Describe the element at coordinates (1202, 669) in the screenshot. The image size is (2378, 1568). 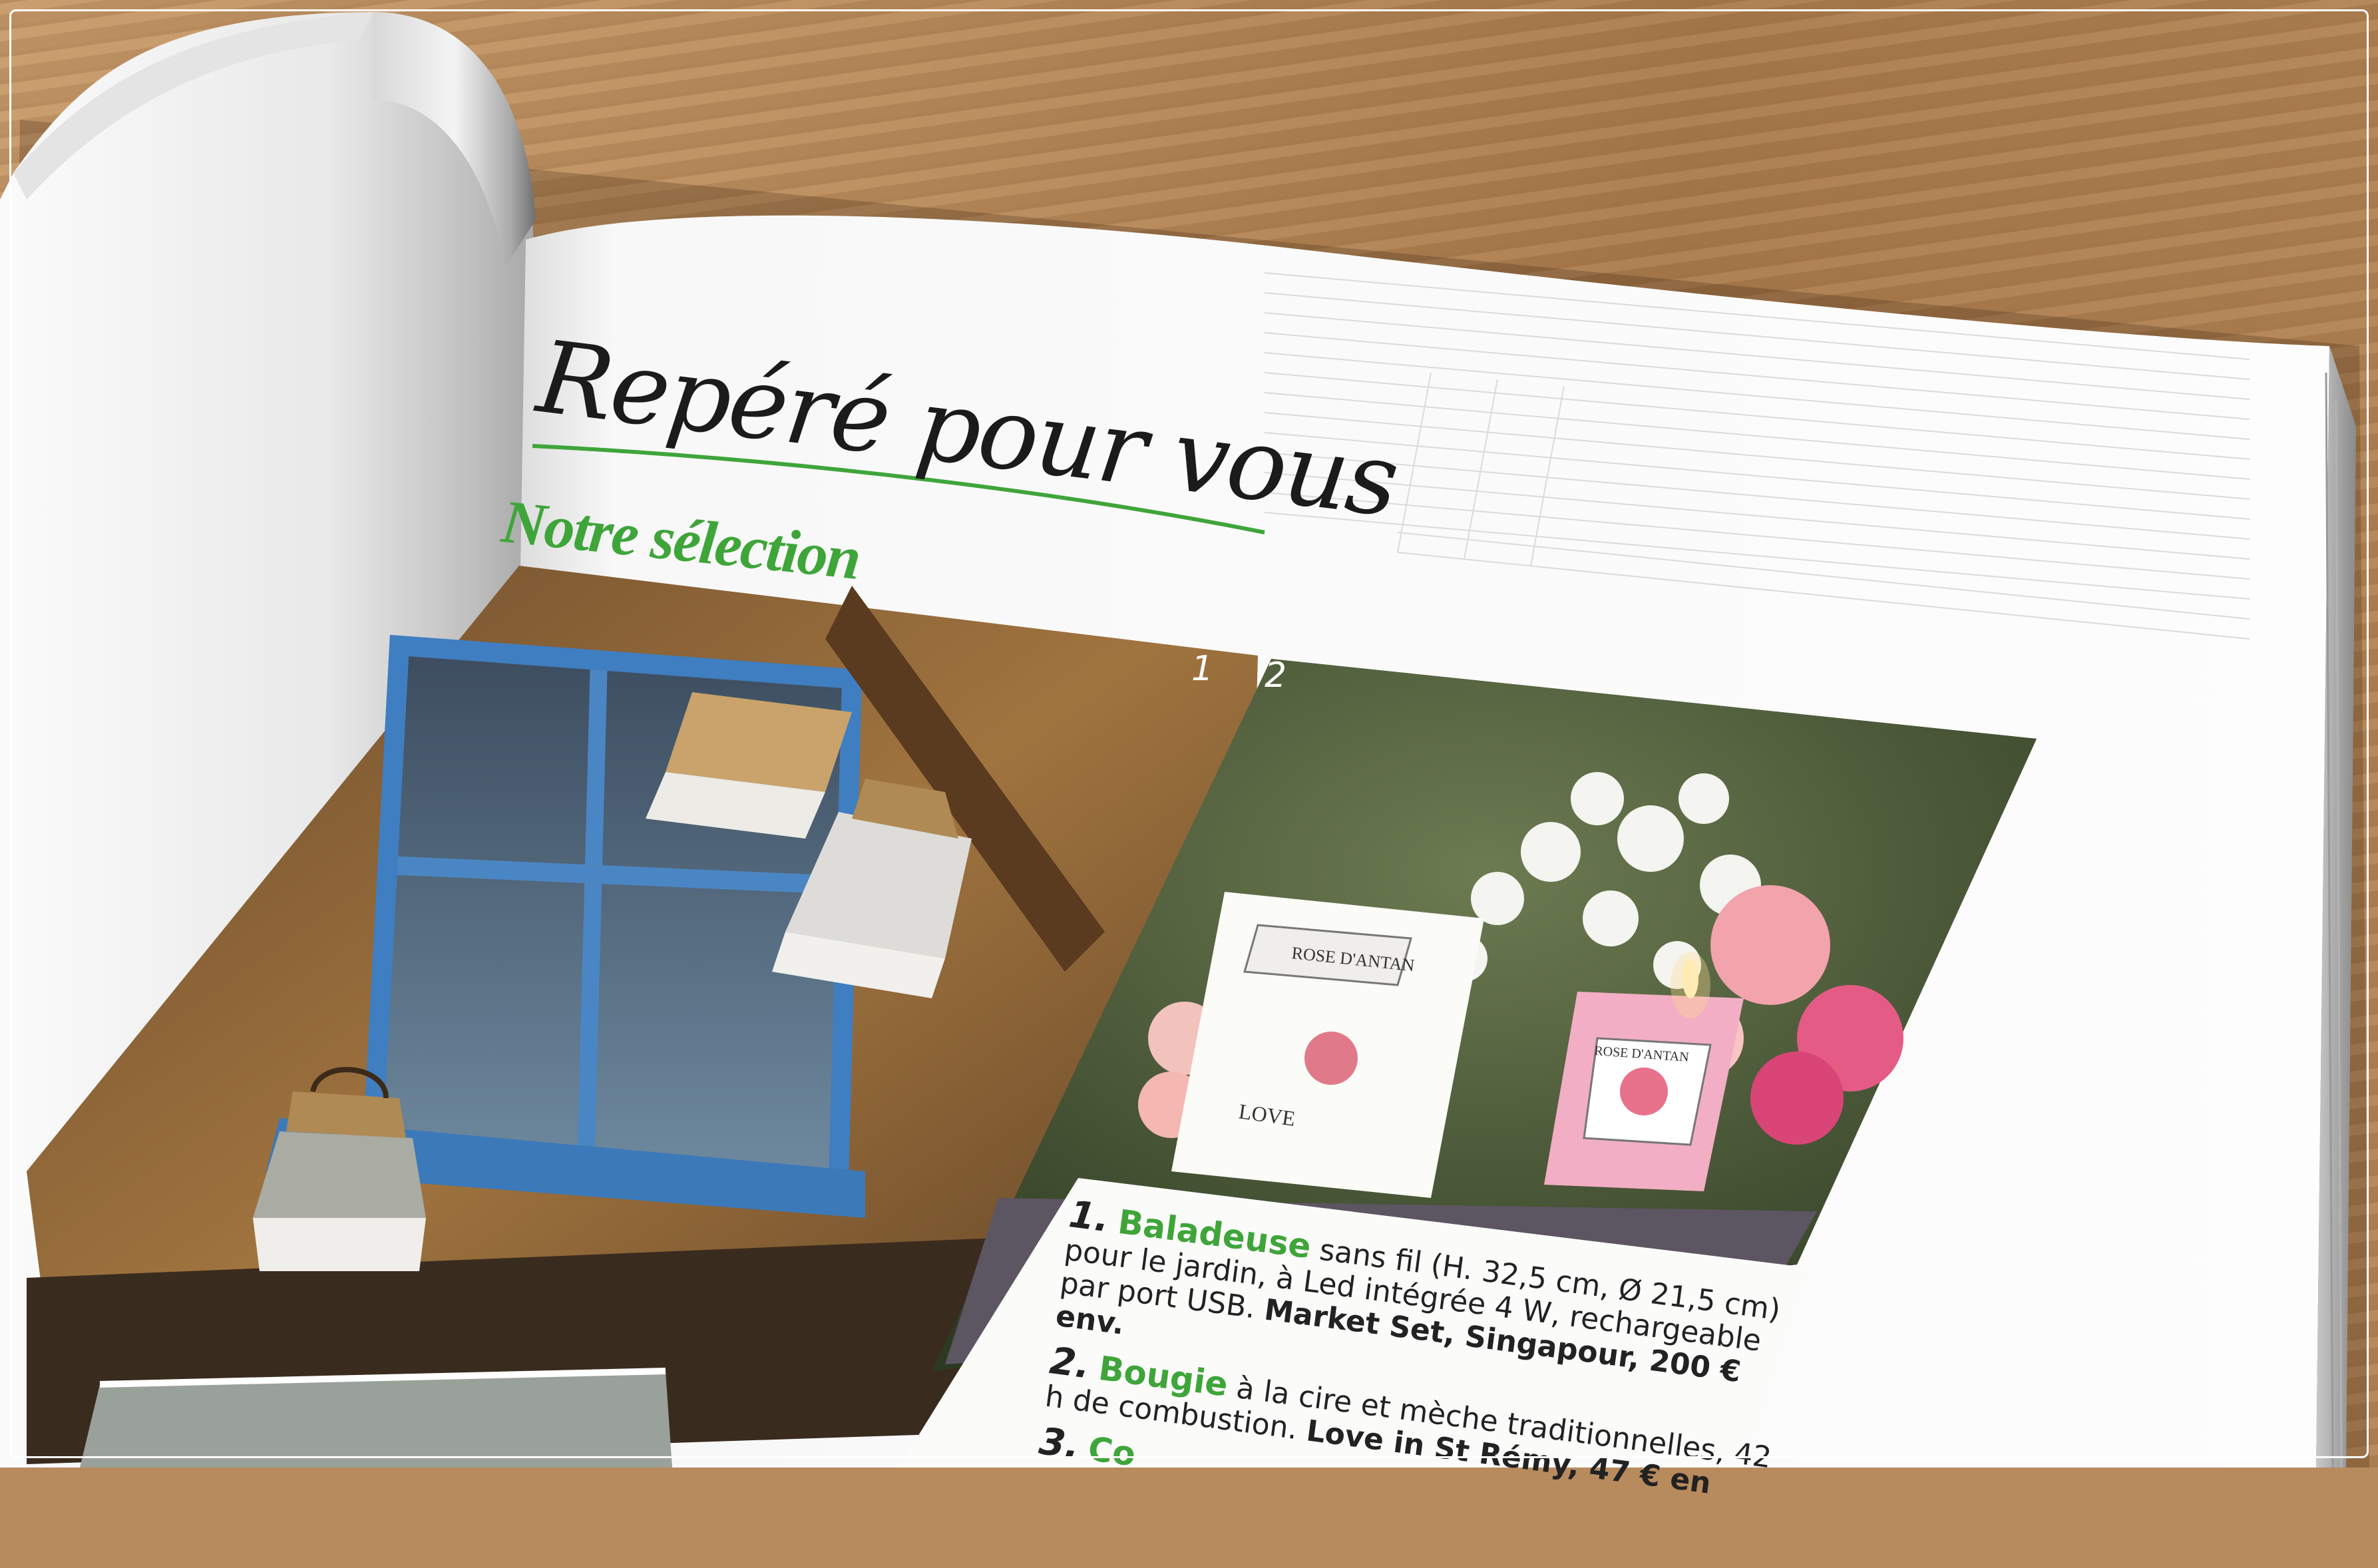
I see `photo-1-number: 1` at that location.